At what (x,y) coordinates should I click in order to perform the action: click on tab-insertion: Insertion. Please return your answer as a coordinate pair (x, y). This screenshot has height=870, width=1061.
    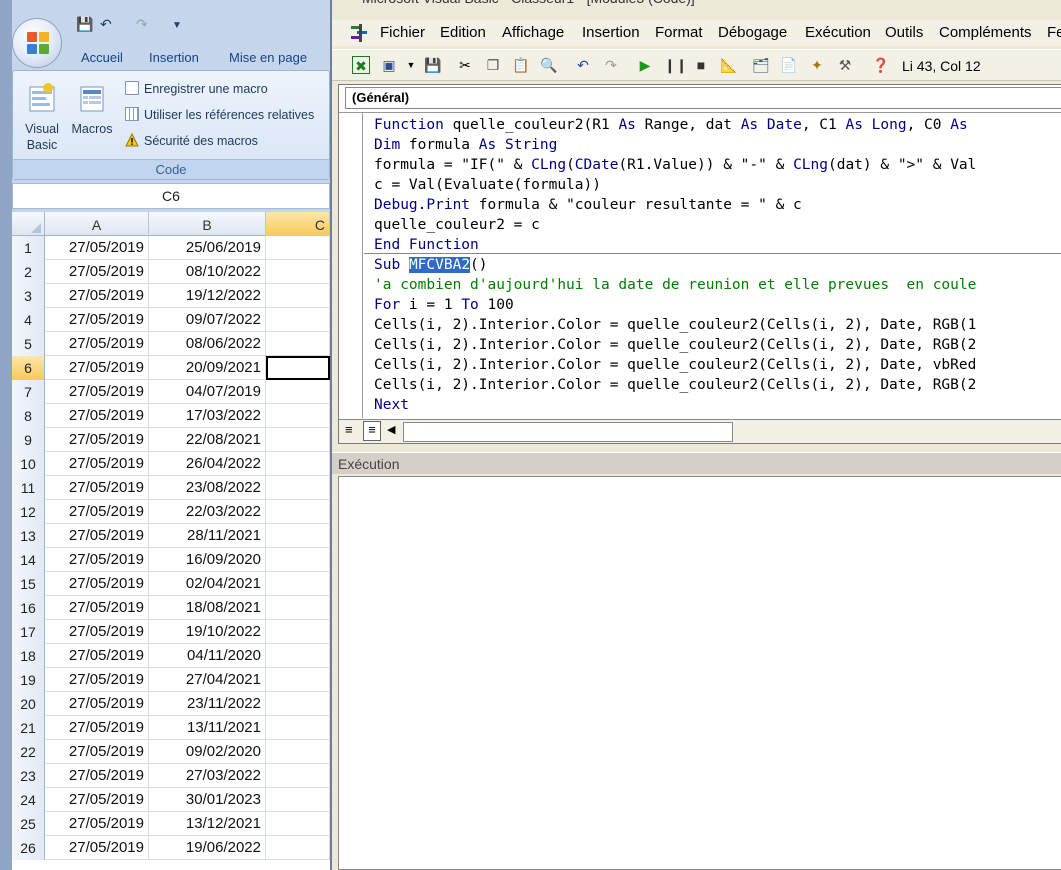
    Looking at the image, I should click on (174, 57).